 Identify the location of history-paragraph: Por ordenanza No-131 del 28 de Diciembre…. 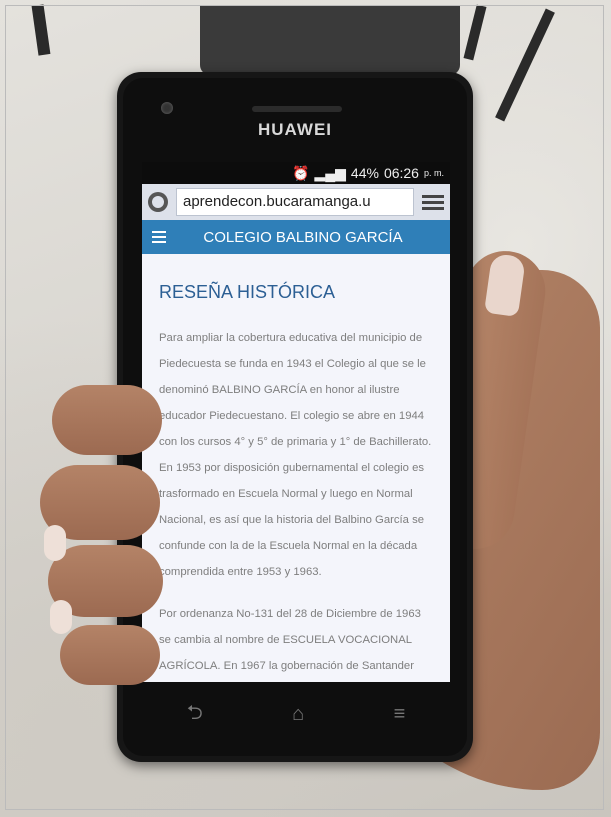
(290, 640).